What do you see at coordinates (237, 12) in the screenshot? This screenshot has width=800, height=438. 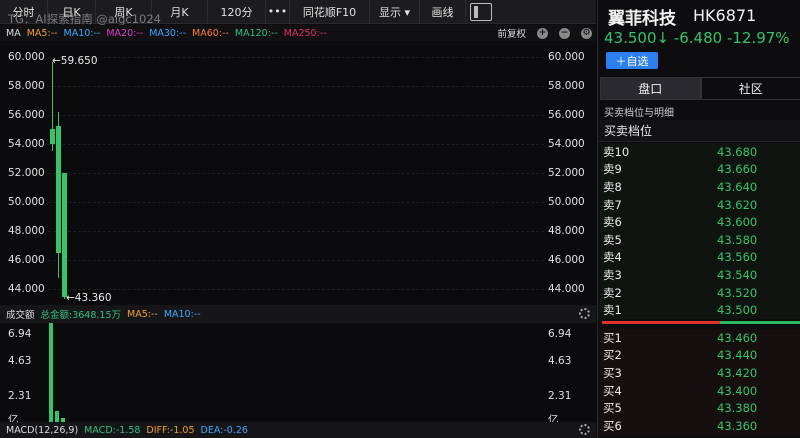 I see `toolbar-button-4: 120分` at bounding box center [237, 12].